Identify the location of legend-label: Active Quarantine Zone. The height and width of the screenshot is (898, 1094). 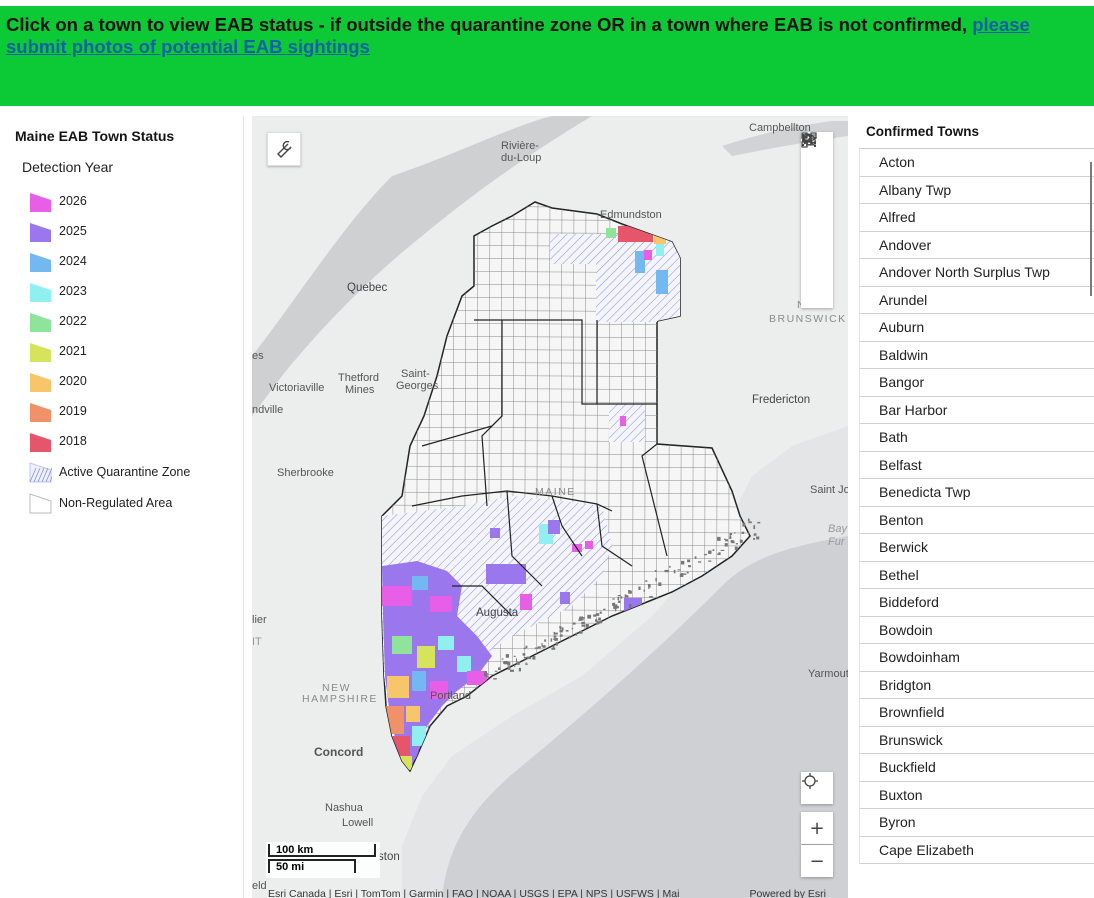
(125, 471).